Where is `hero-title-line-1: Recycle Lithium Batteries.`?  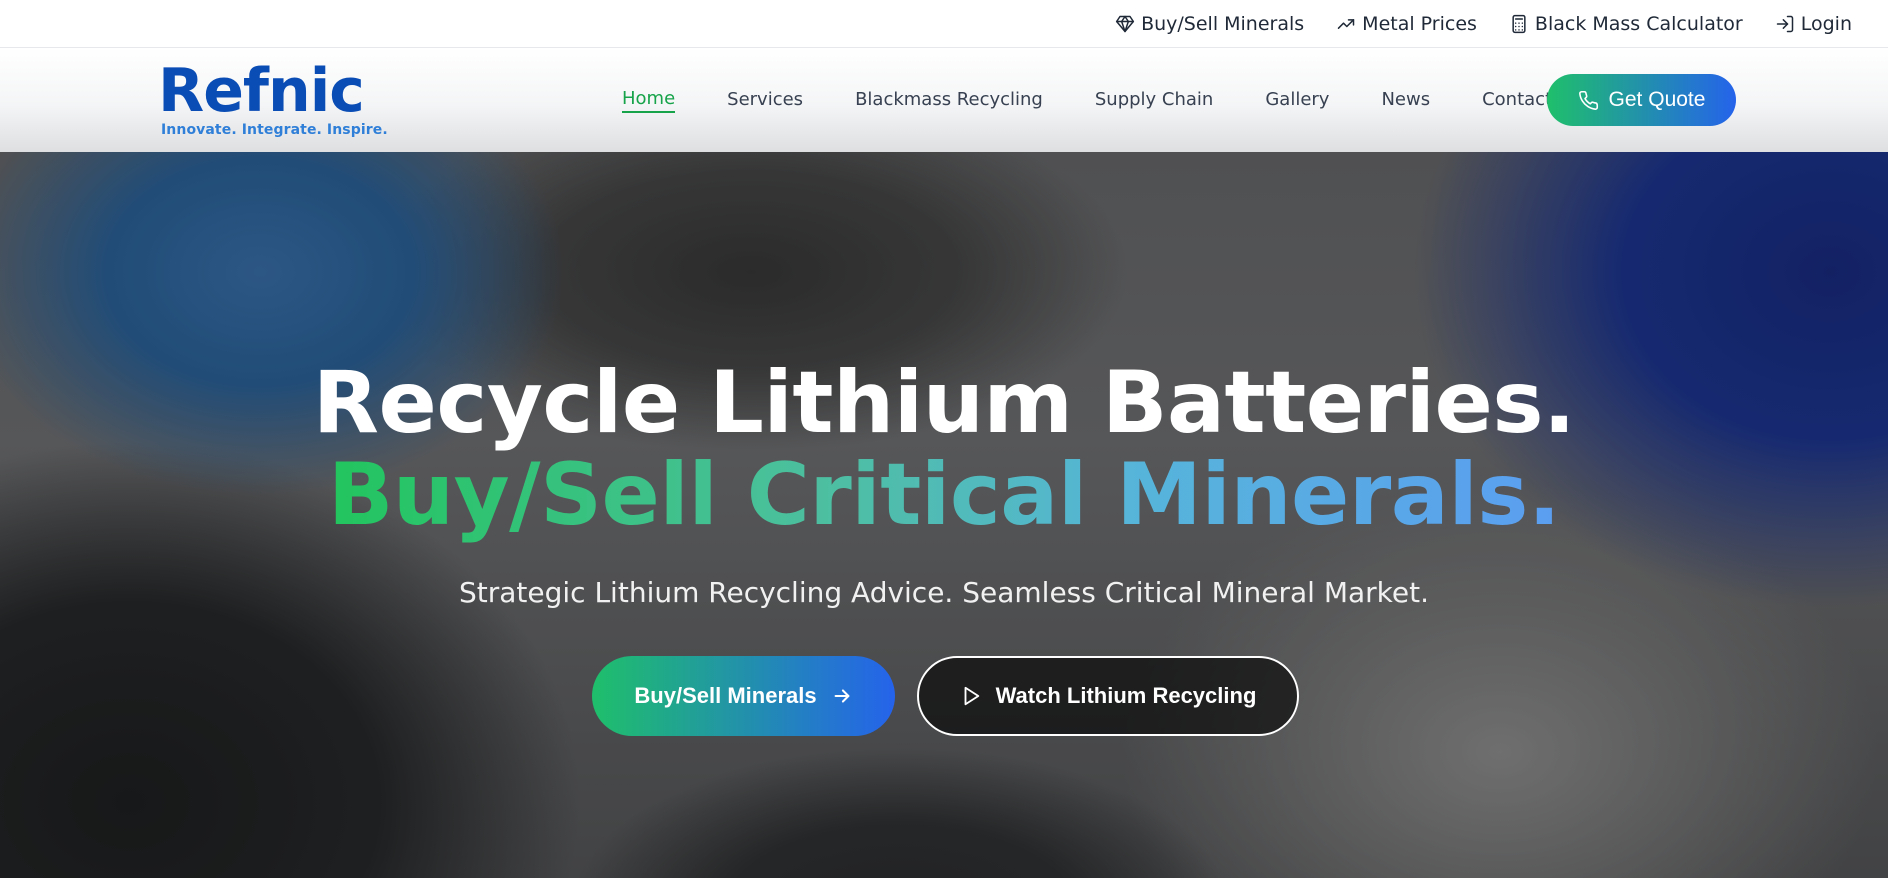
hero-title-line-1: Recycle Lithium Batteries. is located at coordinates (944, 403).